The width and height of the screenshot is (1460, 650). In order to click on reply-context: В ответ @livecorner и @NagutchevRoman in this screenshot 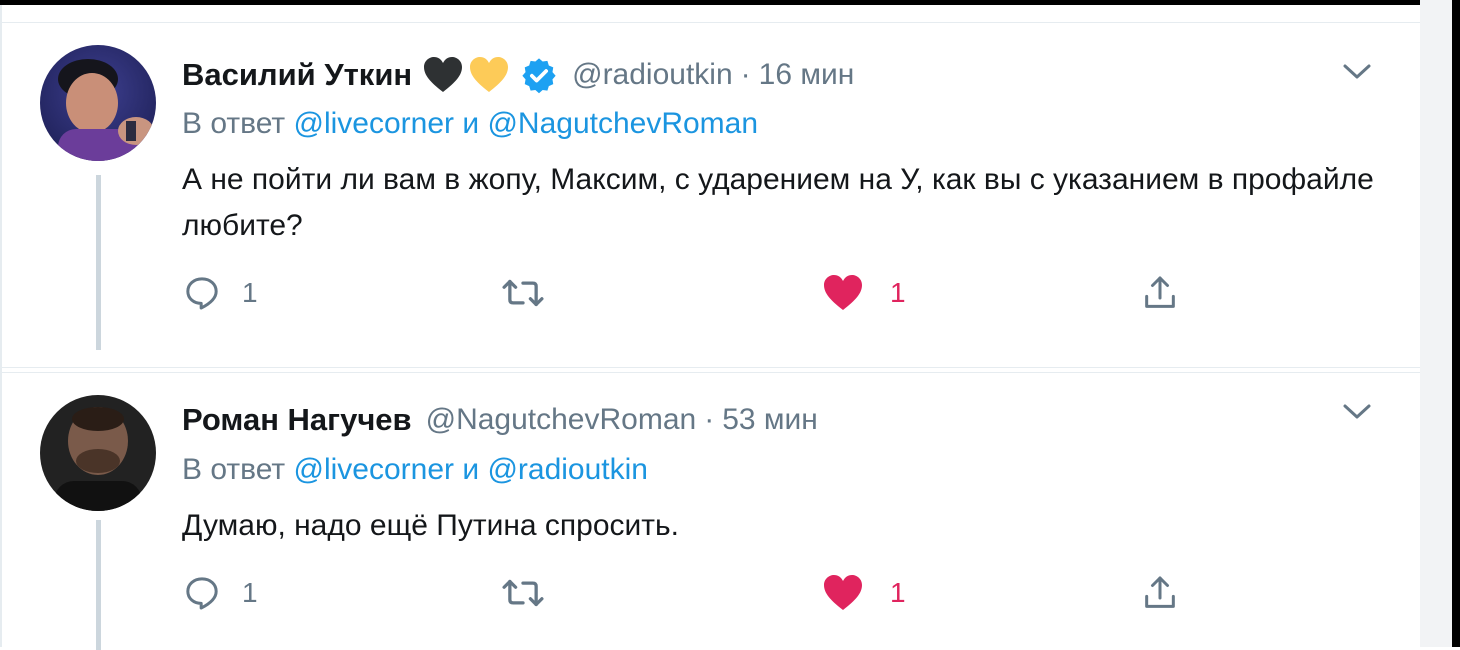, I will do `click(470, 124)`.